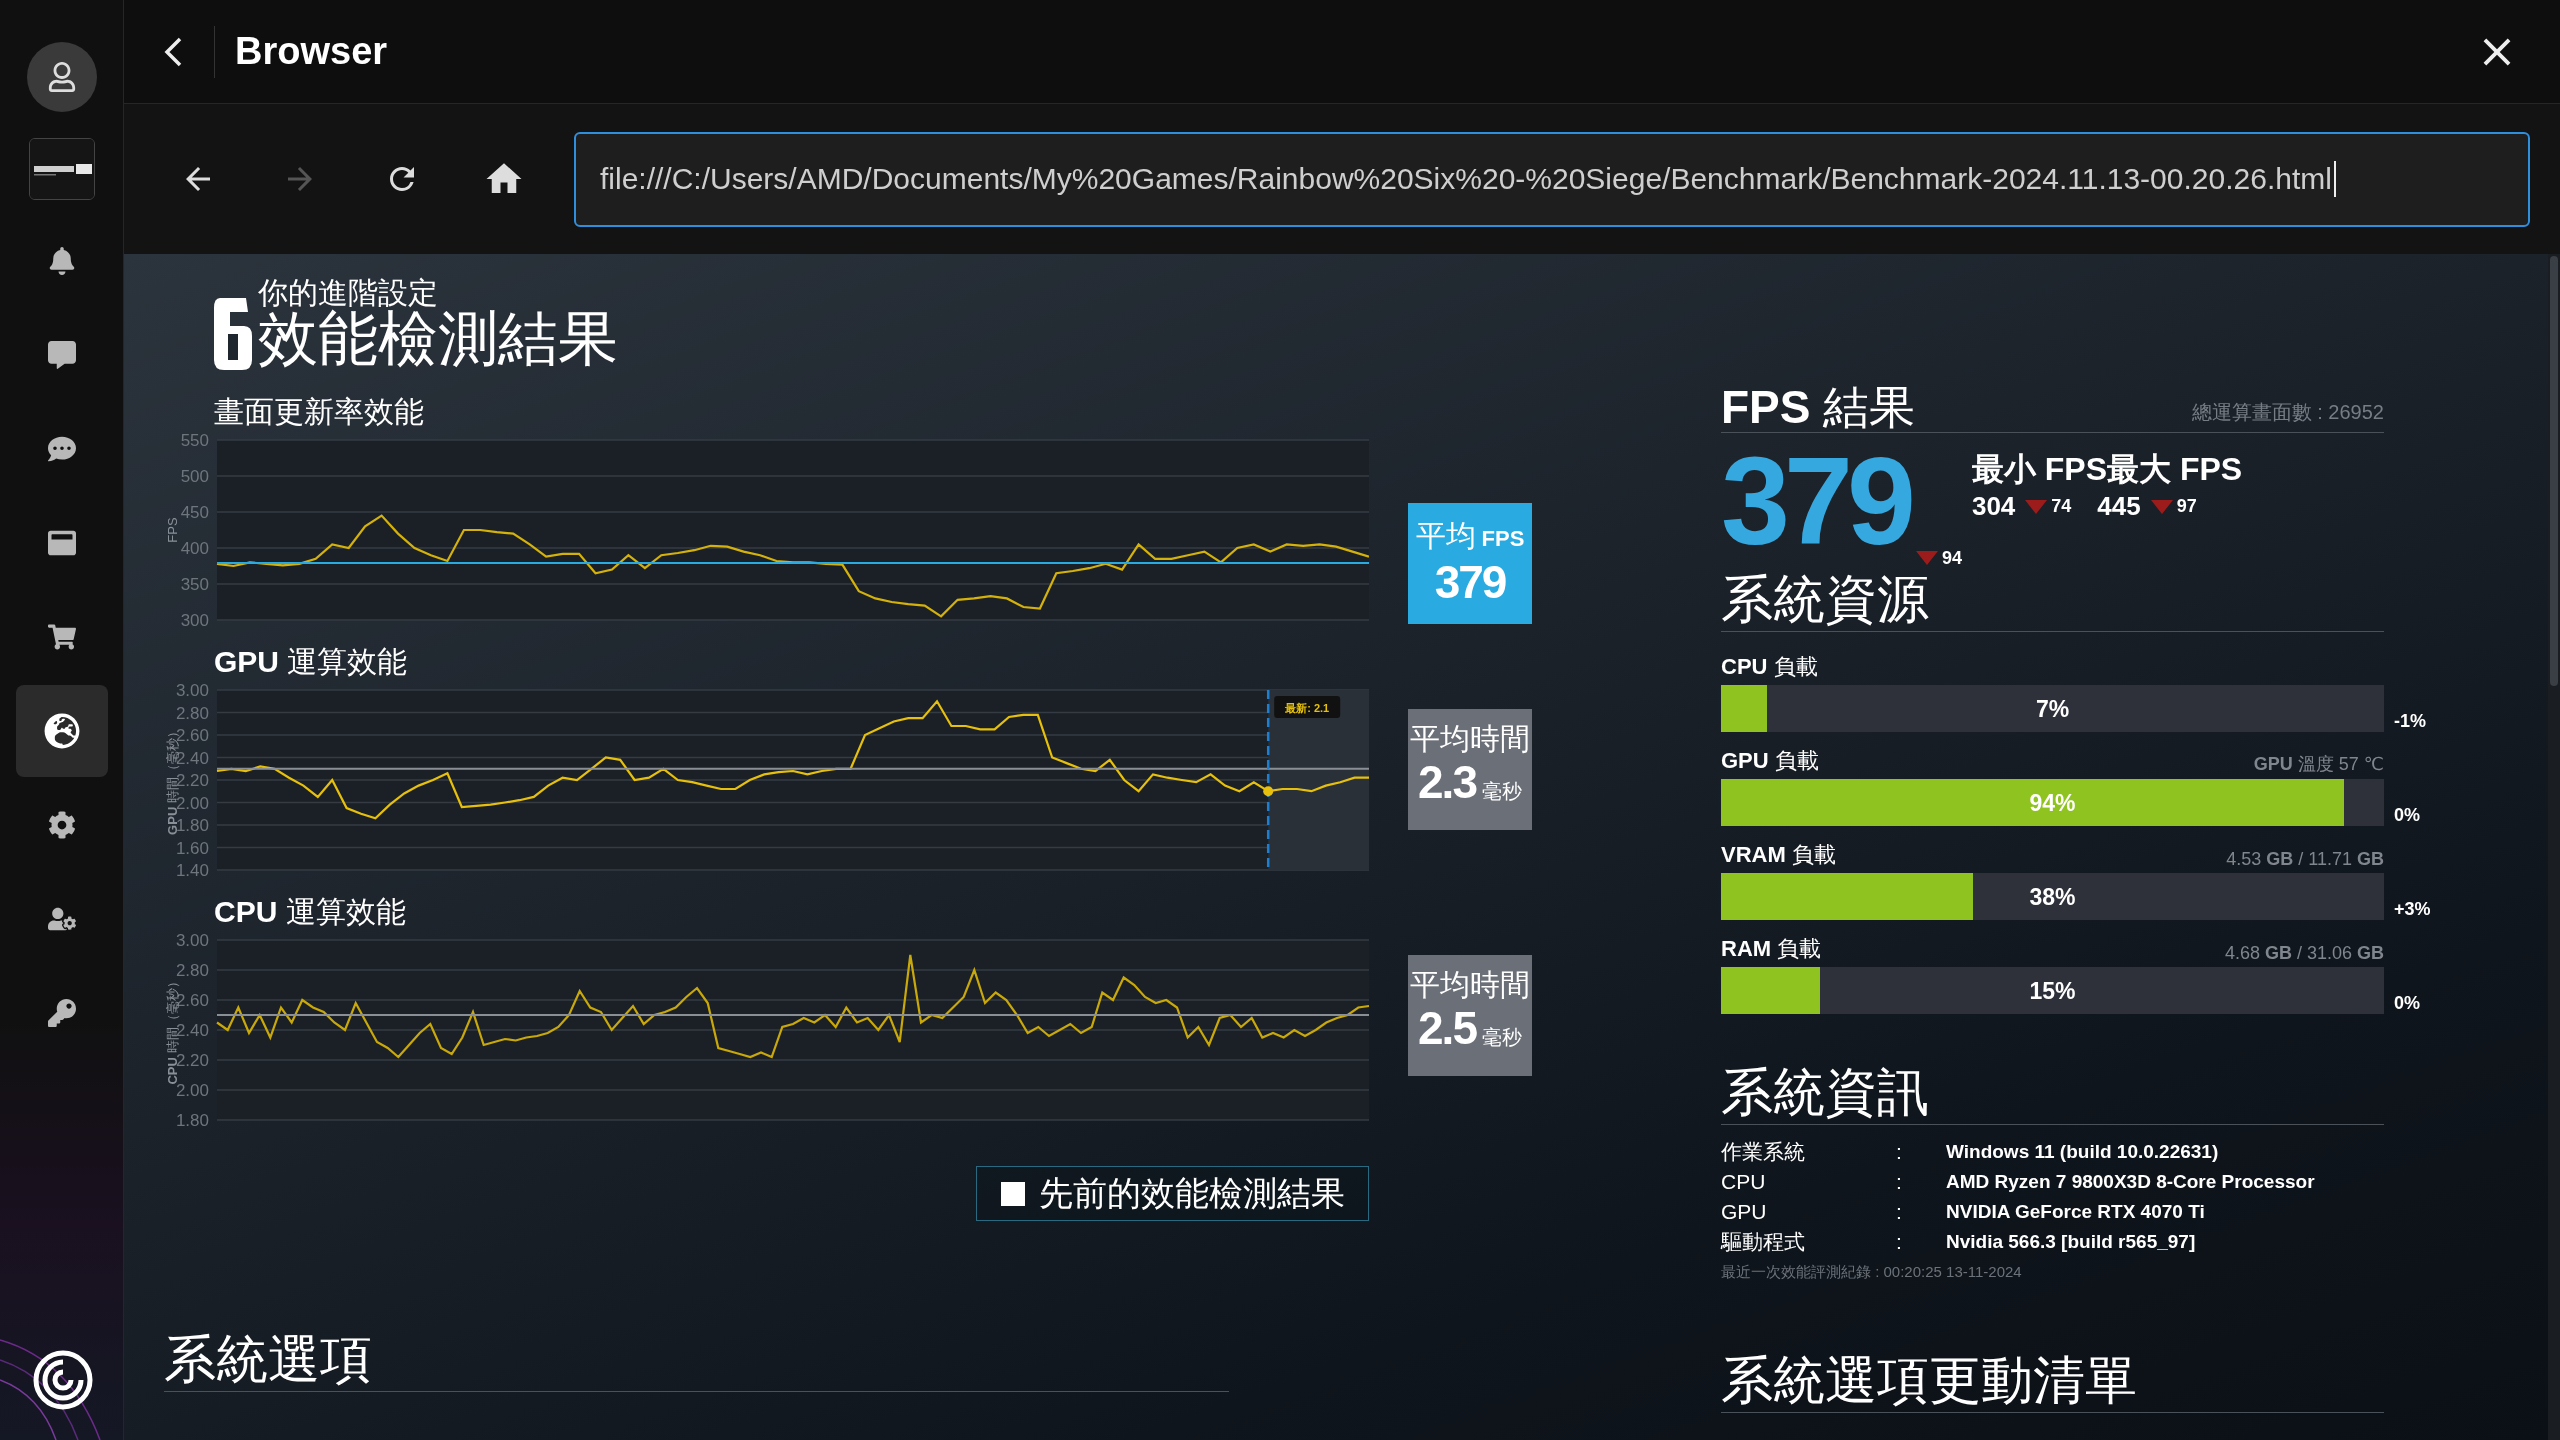  Describe the element at coordinates (2412, 909) in the screenshot. I see `usage-change: +3%` at that location.